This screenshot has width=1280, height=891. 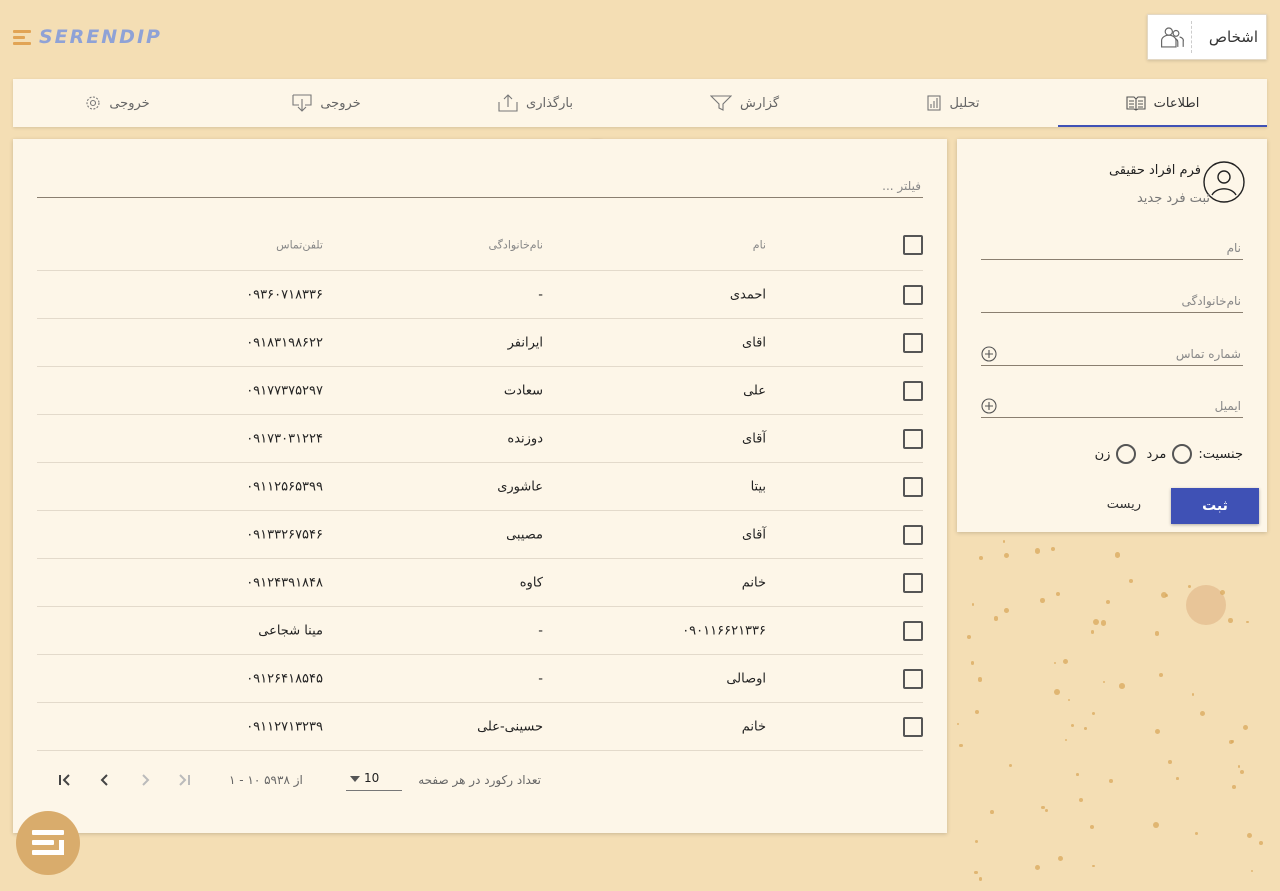 I want to click on family-input, so click(x=1112, y=300).